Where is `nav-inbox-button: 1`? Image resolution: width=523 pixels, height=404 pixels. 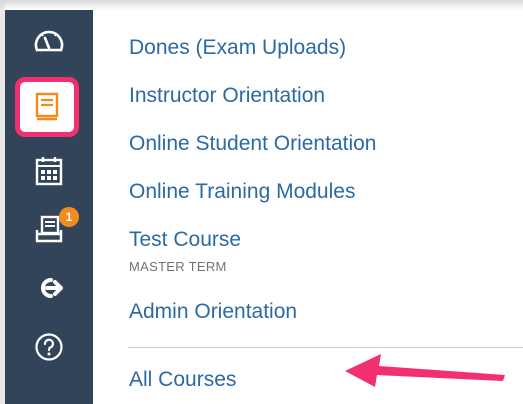 nav-inbox-button: 1 is located at coordinates (49, 229).